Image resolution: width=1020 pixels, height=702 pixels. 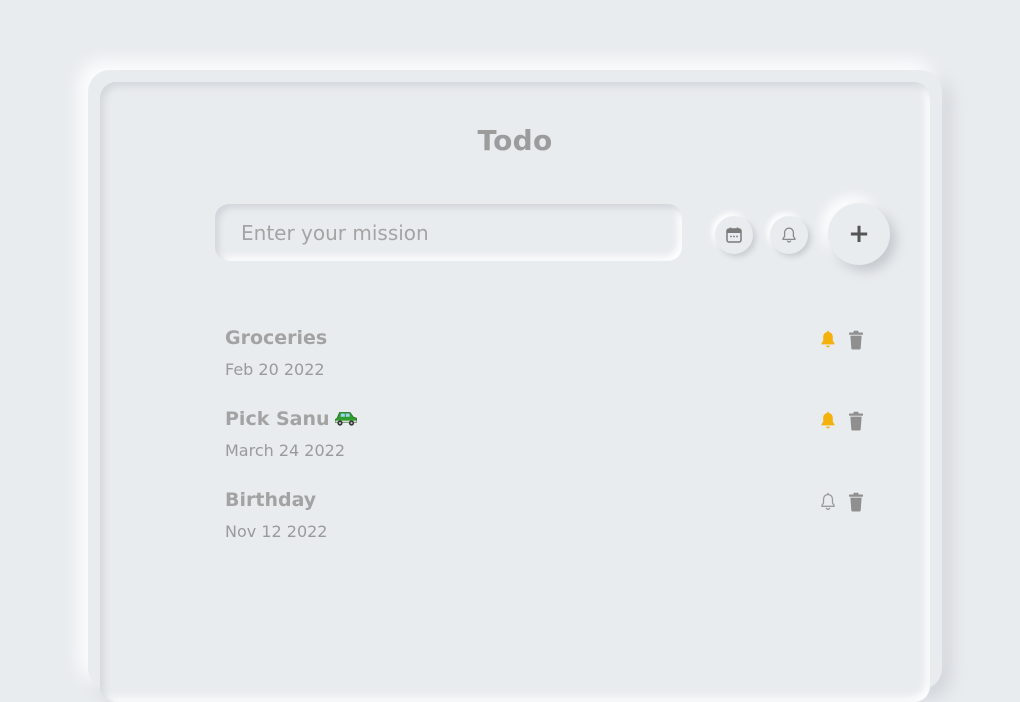 I want to click on date-picker-button, so click(x=734, y=235).